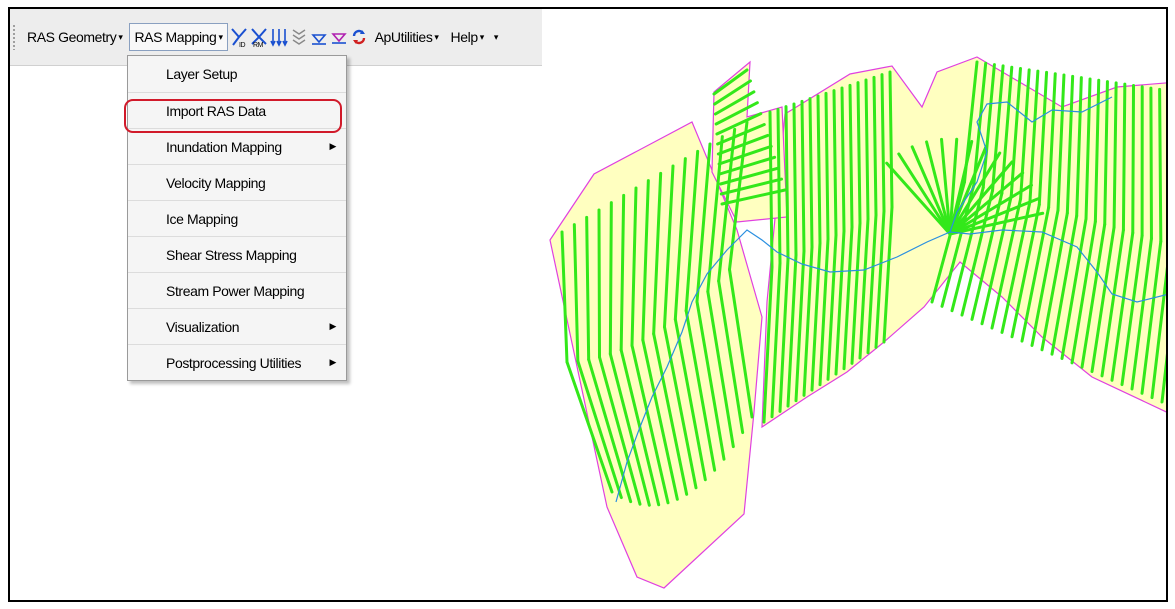  Describe the element at coordinates (231, 254) in the screenshot. I see `menu-item-label: Shear Stress Mapping` at that location.